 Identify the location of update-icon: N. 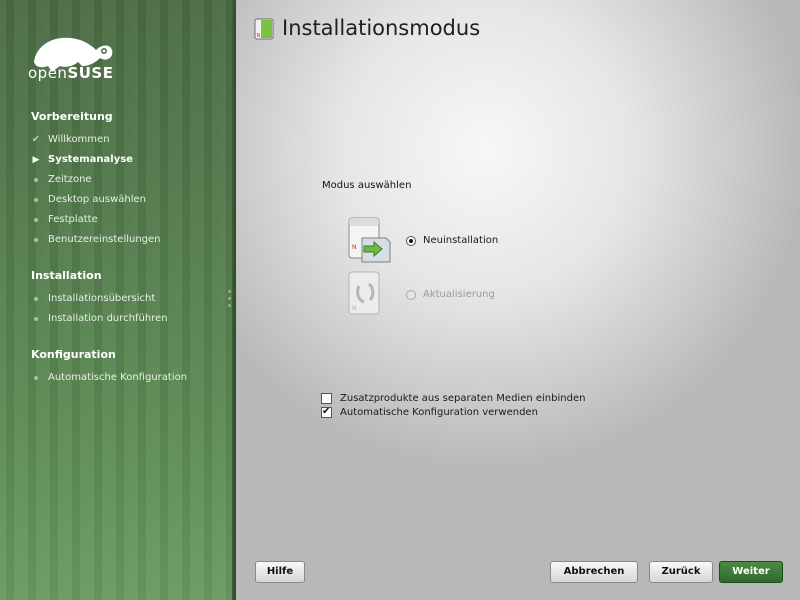
(364, 293).